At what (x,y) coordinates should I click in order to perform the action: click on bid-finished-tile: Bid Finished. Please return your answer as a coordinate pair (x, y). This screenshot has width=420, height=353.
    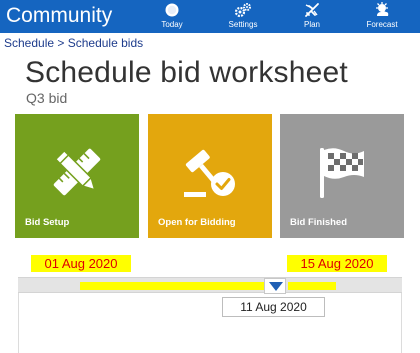
    Looking at the image, I should click on (342, 176).